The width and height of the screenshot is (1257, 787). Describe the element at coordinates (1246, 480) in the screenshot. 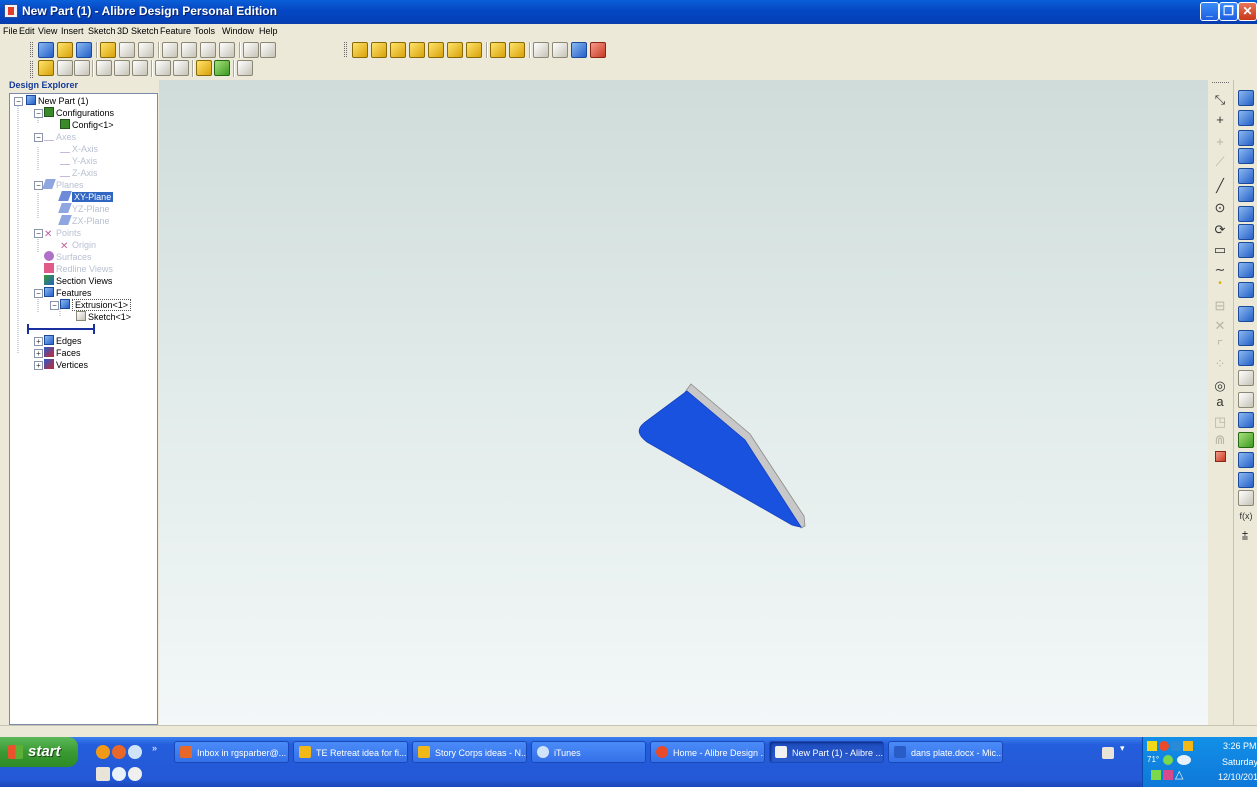

I see `split-icon` at that location.